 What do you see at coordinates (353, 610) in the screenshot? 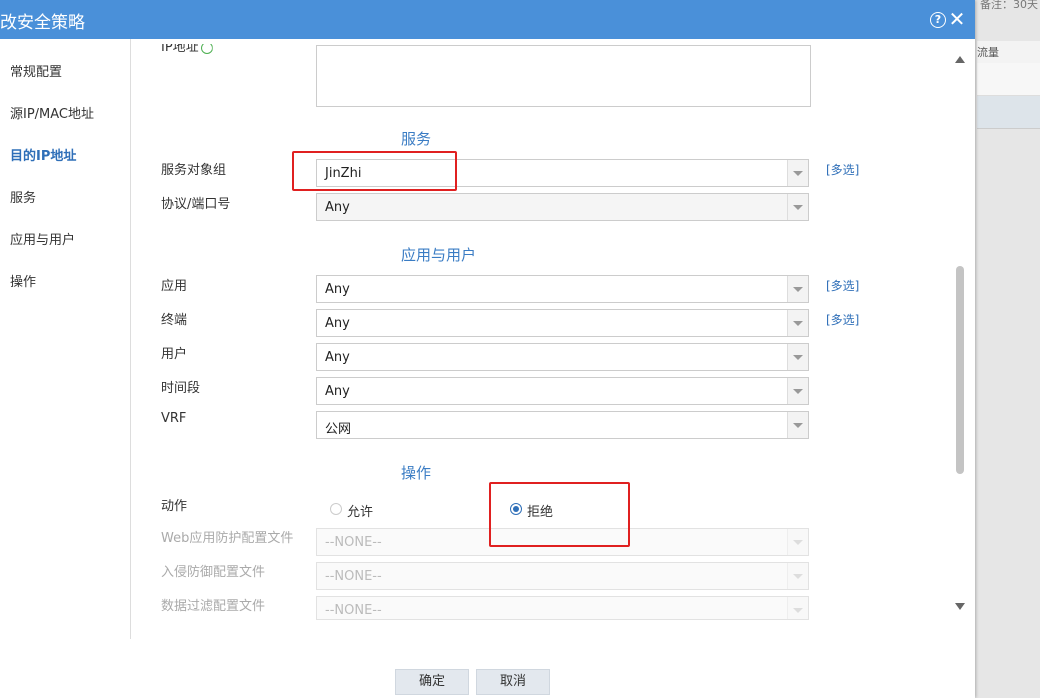
I see `data-filter-profile-value: --NONE--` at bounding box center [353, 610].